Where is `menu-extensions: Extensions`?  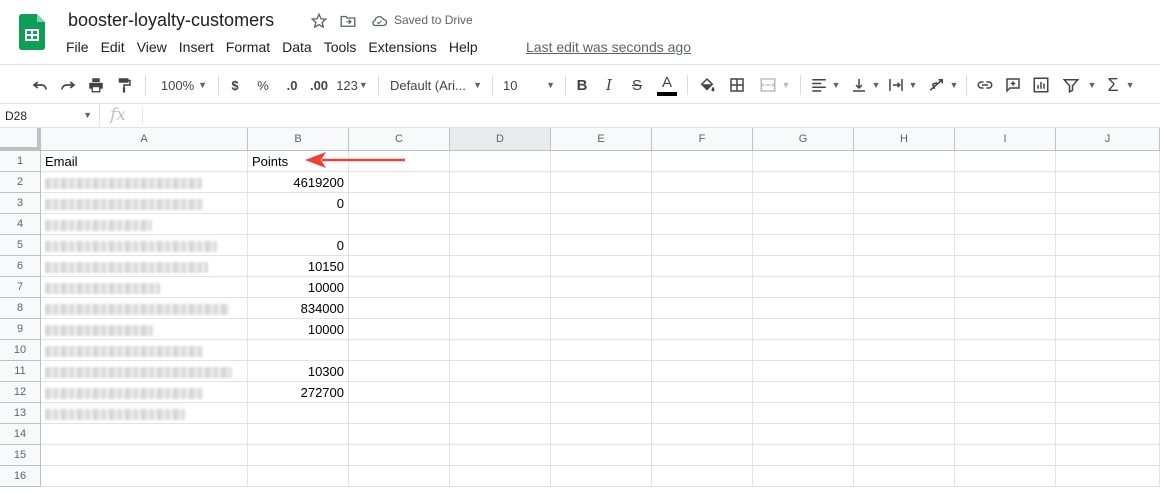 menu-extensions: Extensions is located at coordinates (402, 48).